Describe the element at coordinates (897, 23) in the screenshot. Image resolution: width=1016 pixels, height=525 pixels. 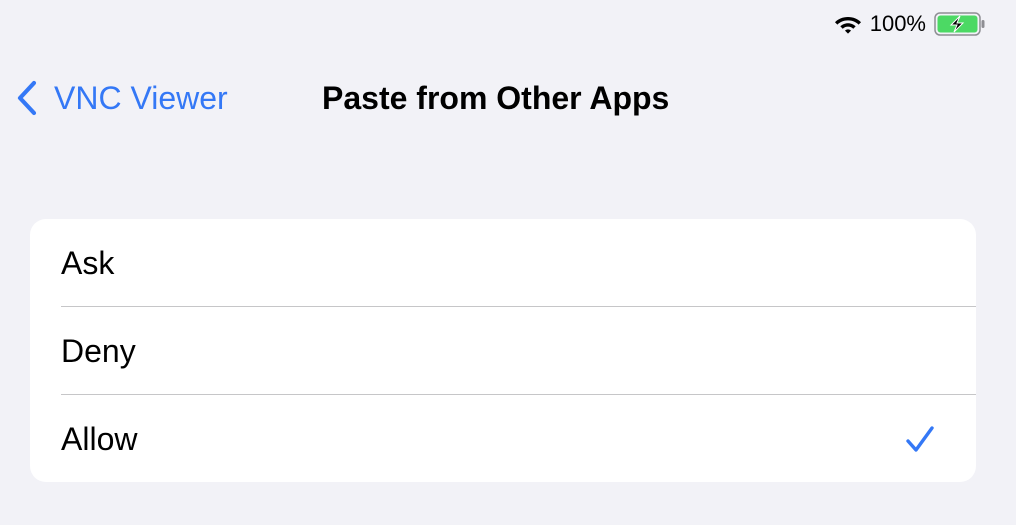
I see `battery-percentage: 100%` at that location.